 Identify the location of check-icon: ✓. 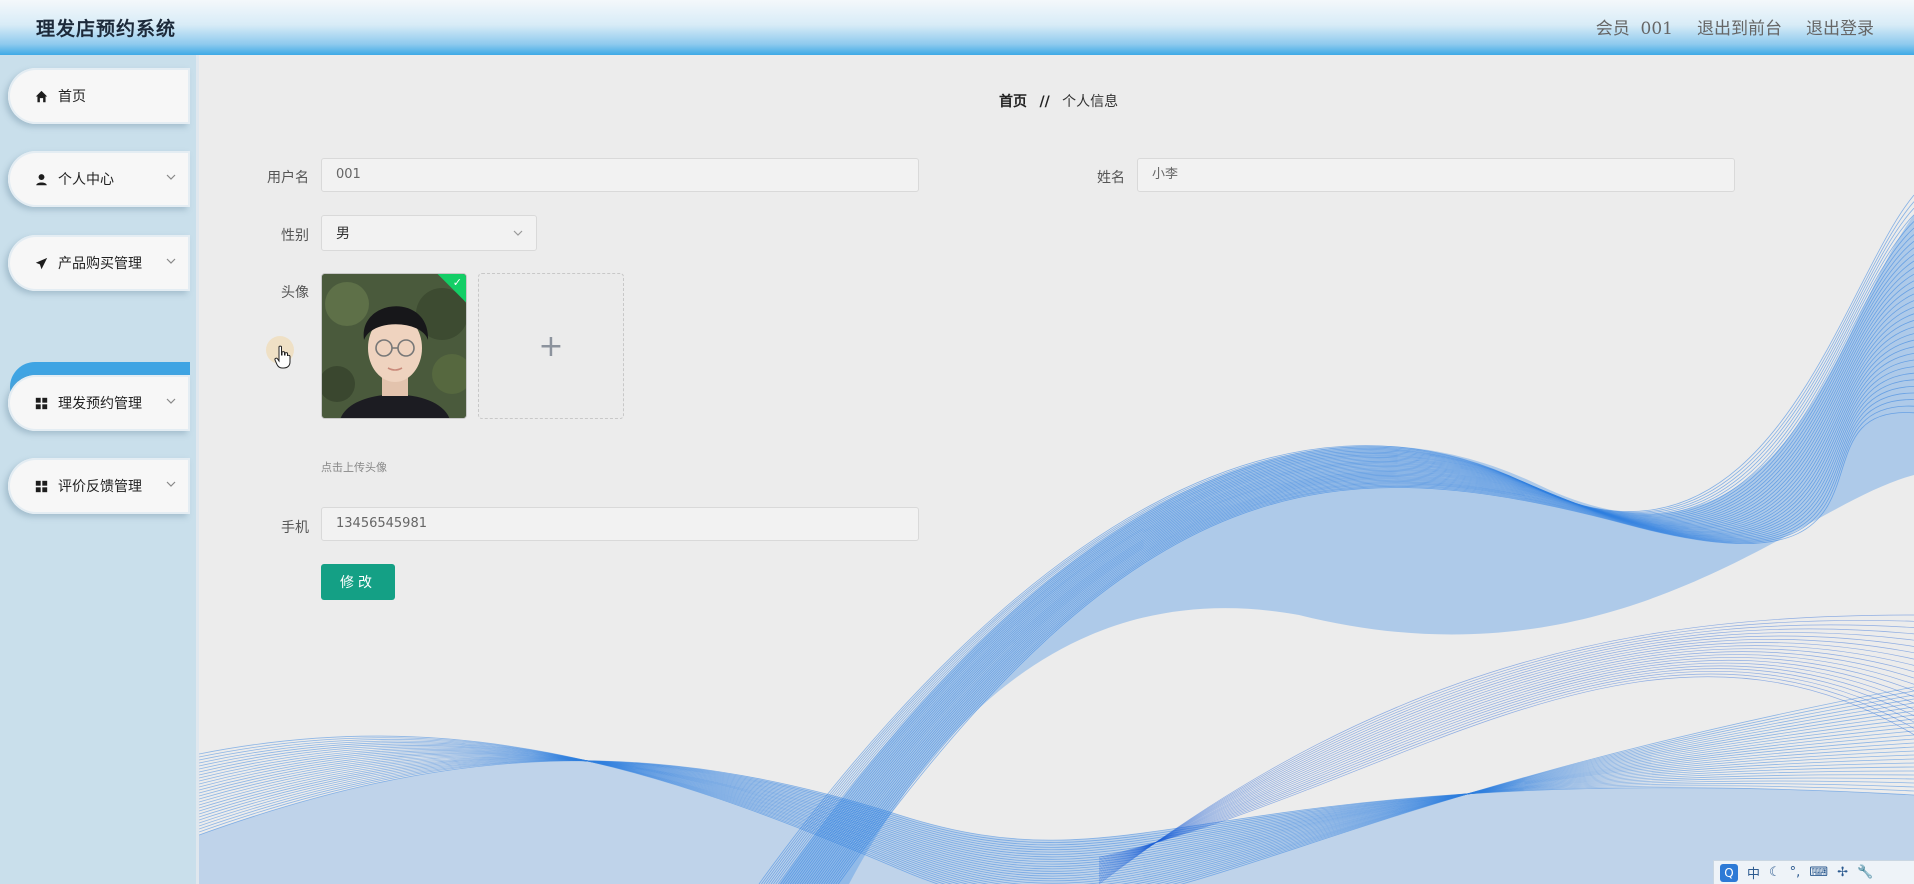
(457, 282).